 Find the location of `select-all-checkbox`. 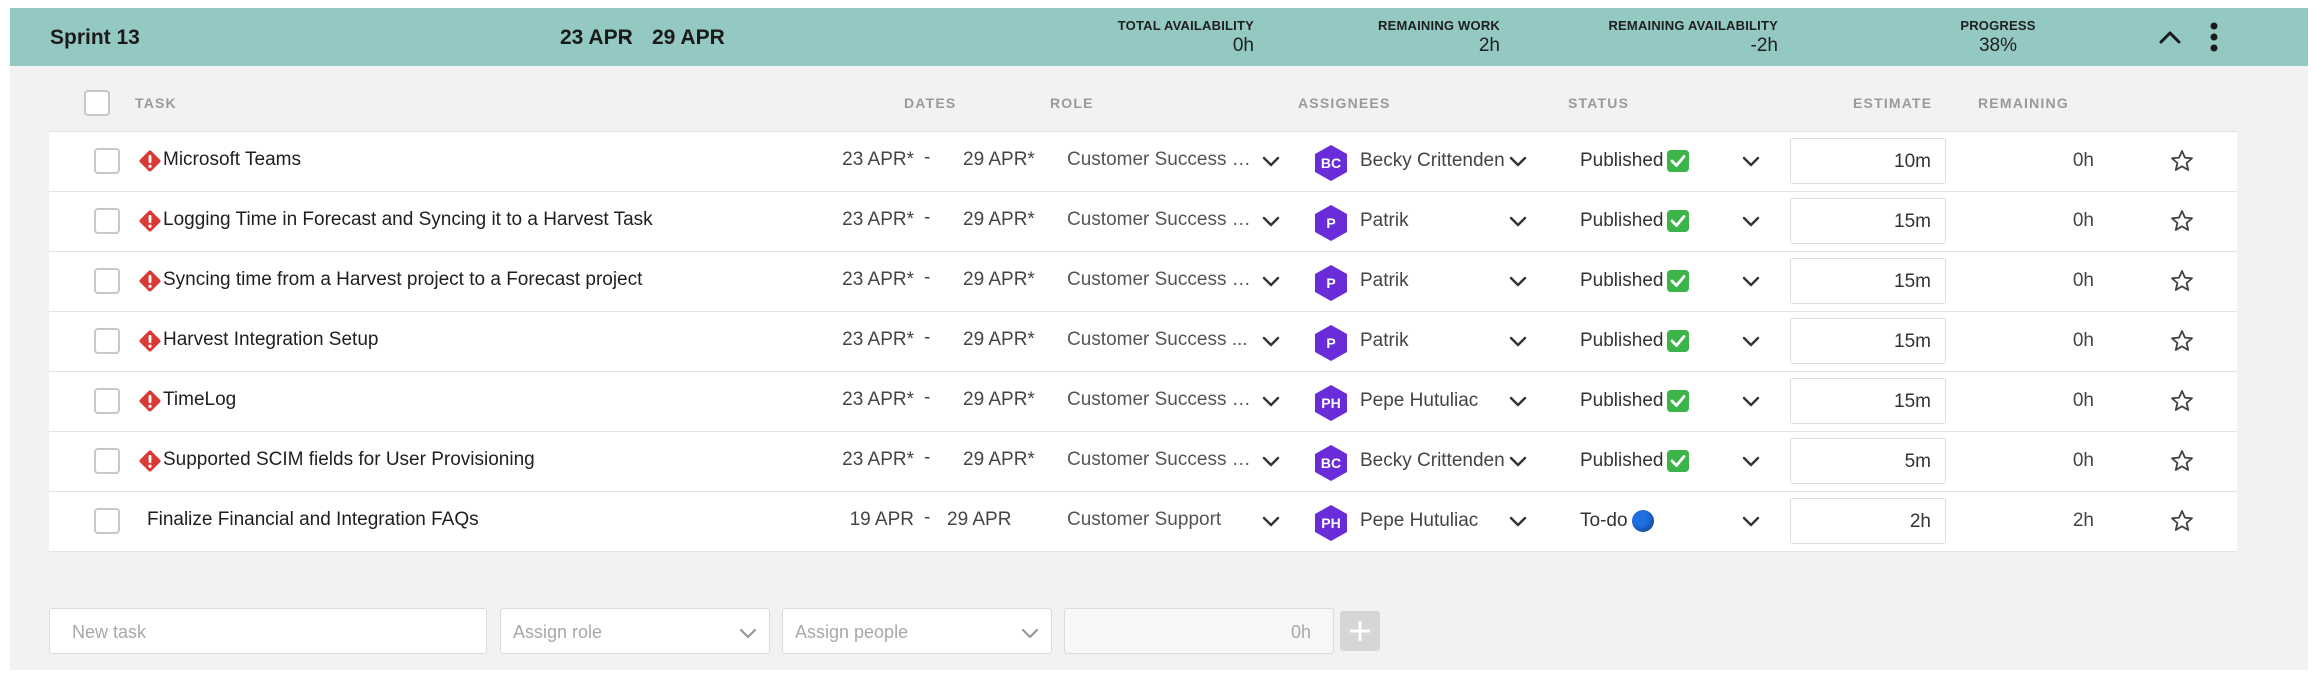

select-all-checkbox is located at coordinates (97, 103).